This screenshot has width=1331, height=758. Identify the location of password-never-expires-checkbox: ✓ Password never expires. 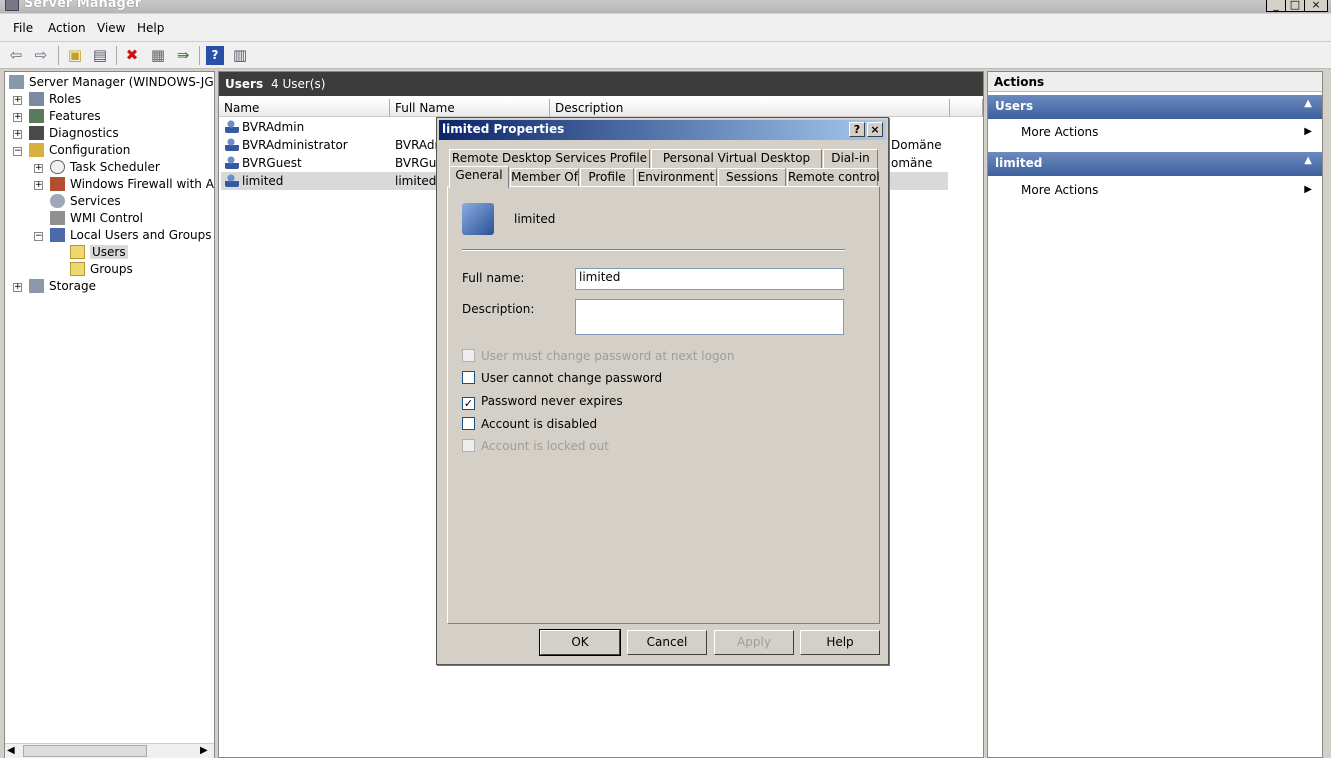
(542, 402).